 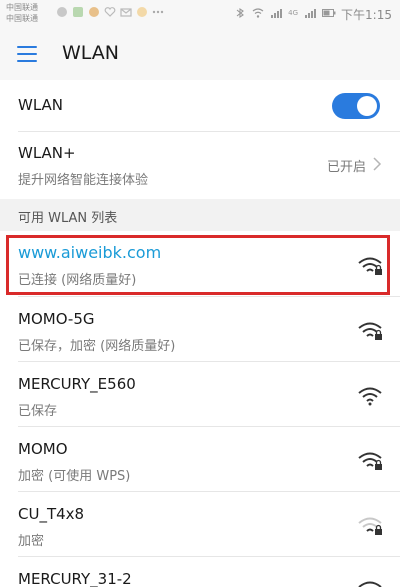 I want to click on battery-icon, so click(x=329, y=13).